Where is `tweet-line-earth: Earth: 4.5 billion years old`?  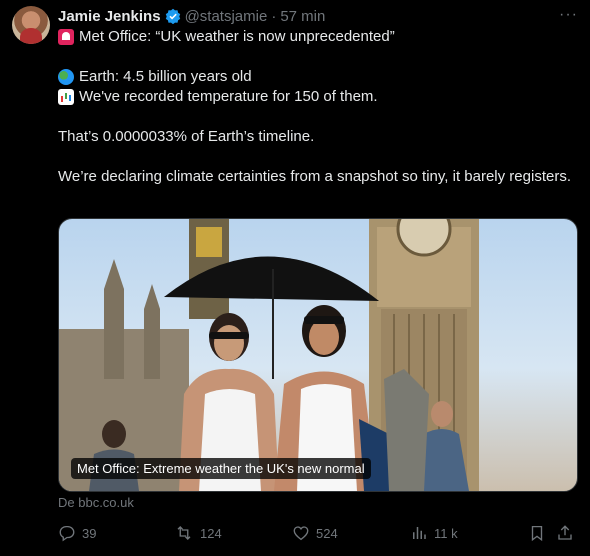 tweet-line-earth: Earth: 4.5 billion years old is located at coordinates (315, 77).